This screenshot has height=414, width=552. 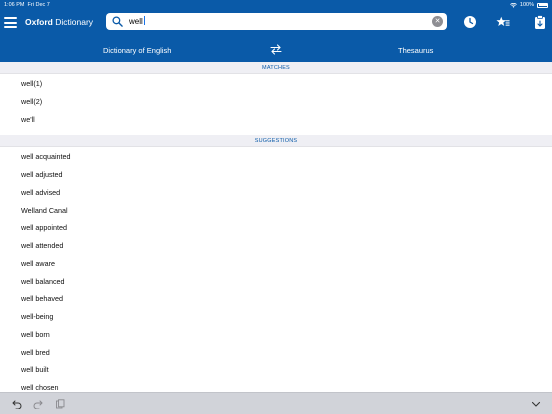 What do you see at coordinates (542, 5) in the screenshot?
I see `battery-icon` at bounding box center [542, 5].